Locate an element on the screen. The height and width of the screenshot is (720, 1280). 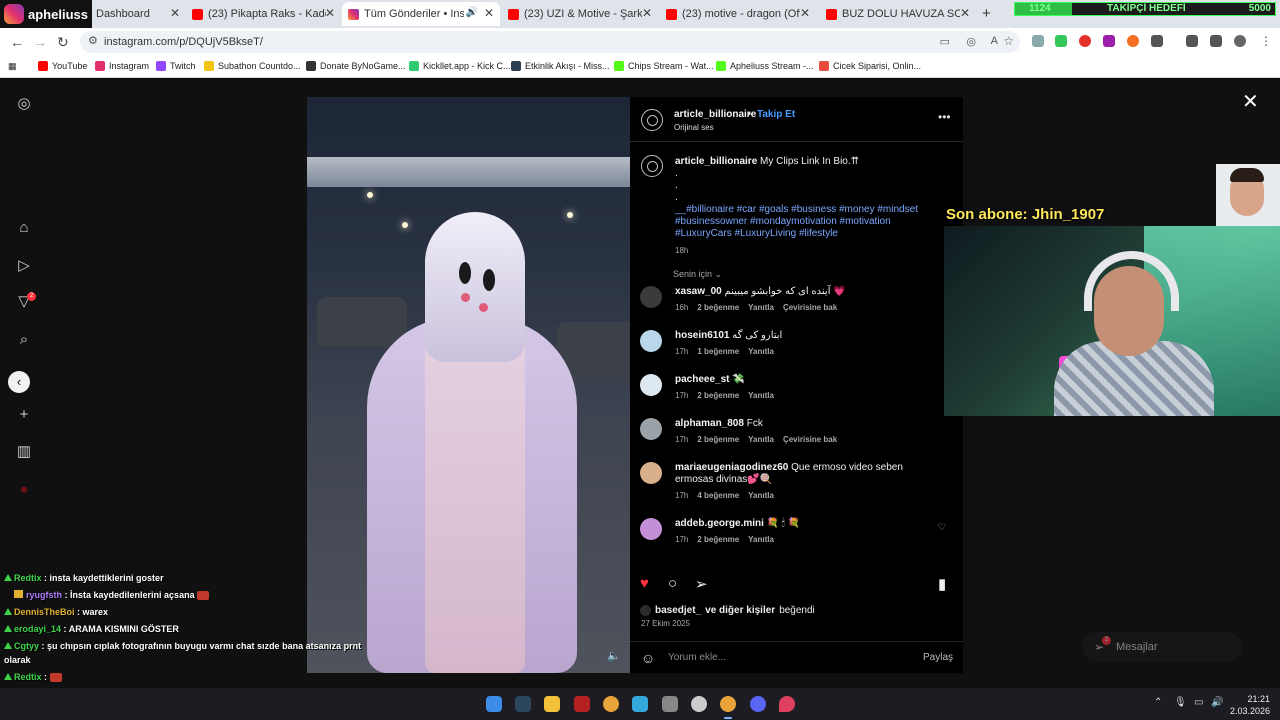
file-explorer-icon is located at coordinates (552, 704).